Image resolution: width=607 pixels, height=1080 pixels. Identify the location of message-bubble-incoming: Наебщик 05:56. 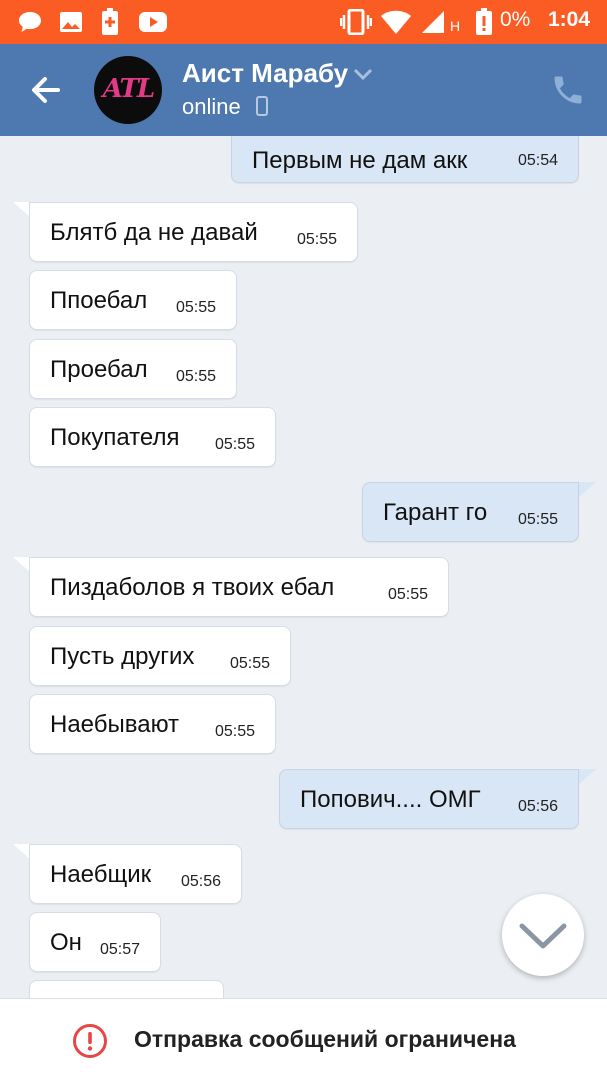
(135, 874).